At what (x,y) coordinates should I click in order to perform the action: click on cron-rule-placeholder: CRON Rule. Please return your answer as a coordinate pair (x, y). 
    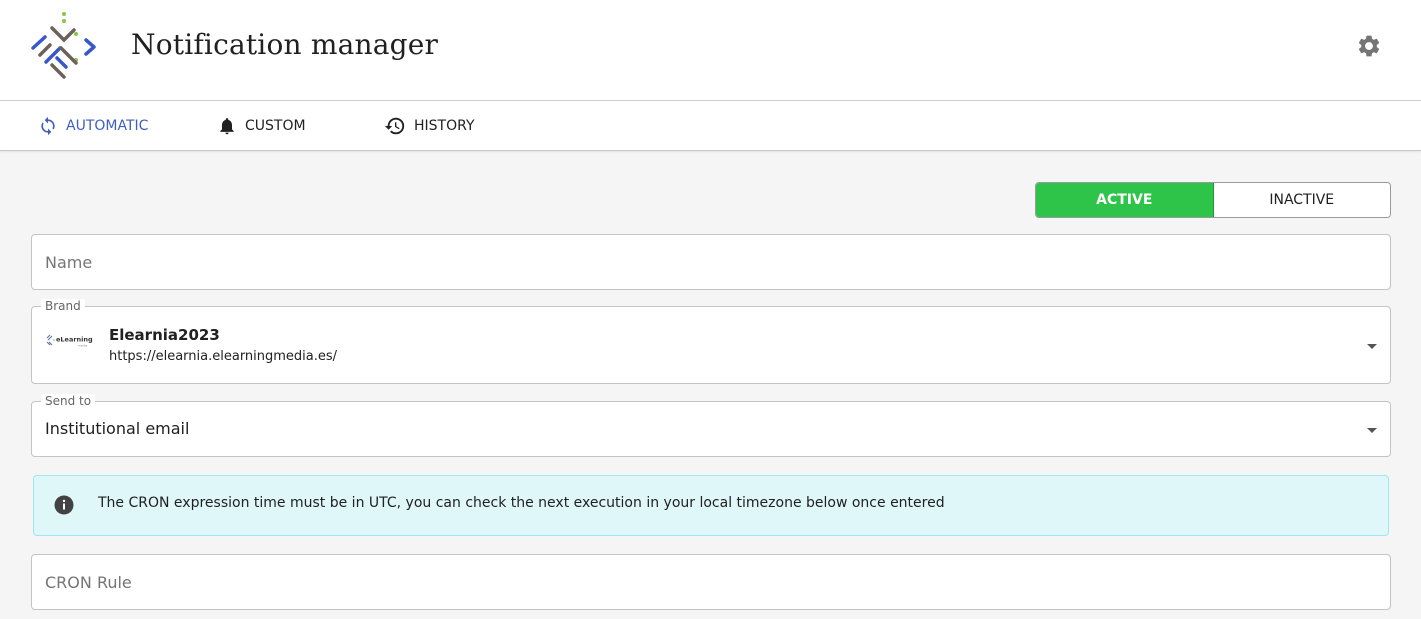
    Looking at the image, I should click on (88, 582).